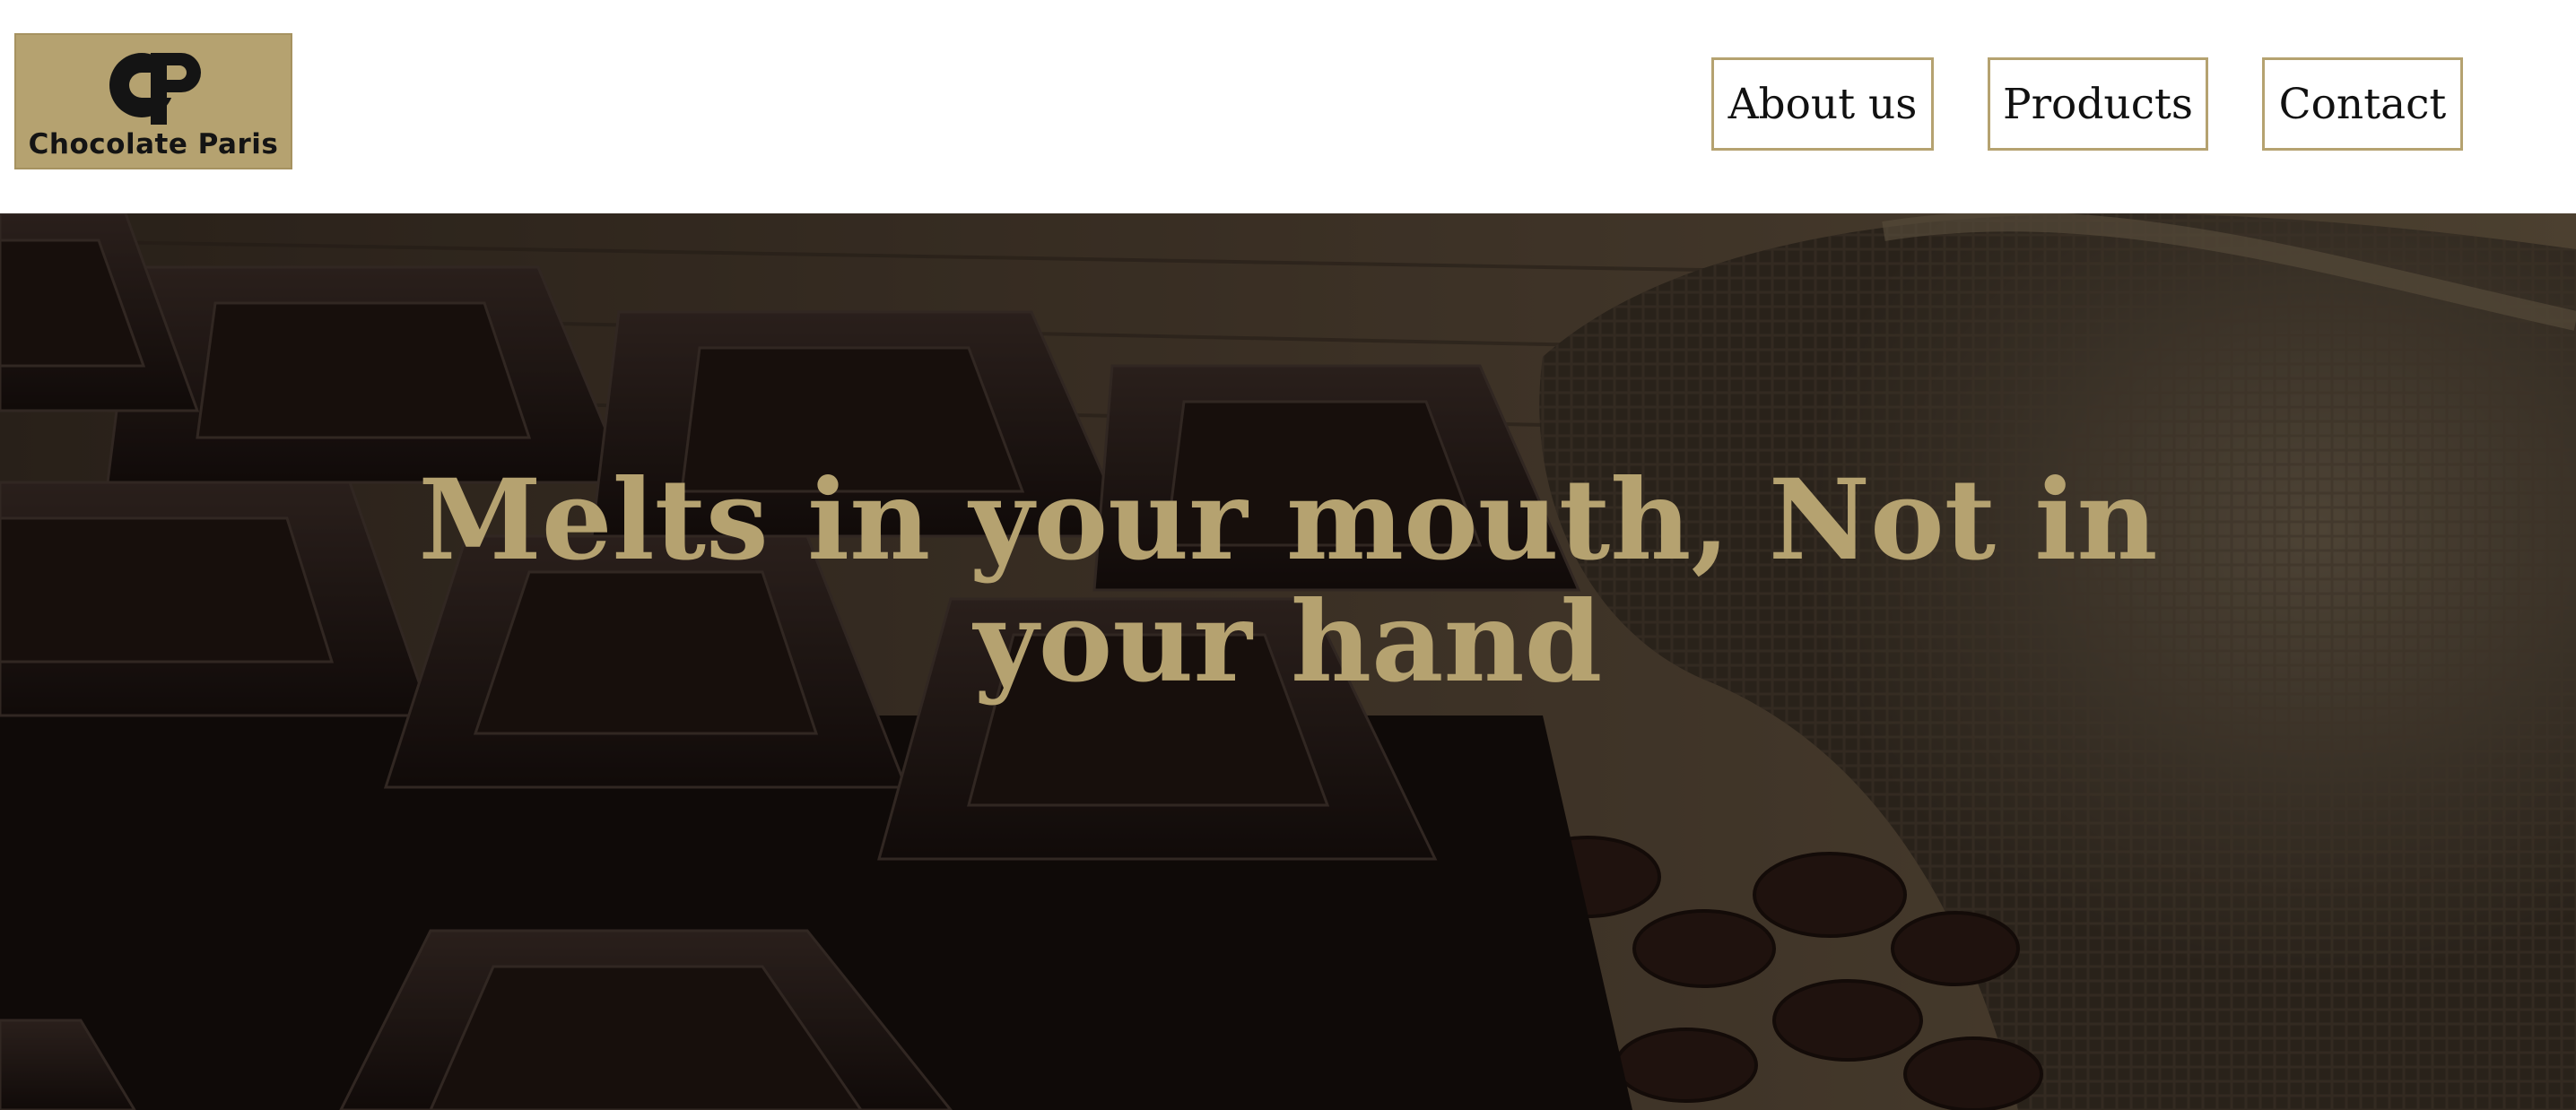 Image resolution: width=2576 pixels, height=1110 pixels. What do you see at coordinates (2098, 104) in the screenshot?
I see `nav-products-button: Products` at bounding box center [2098, 104].